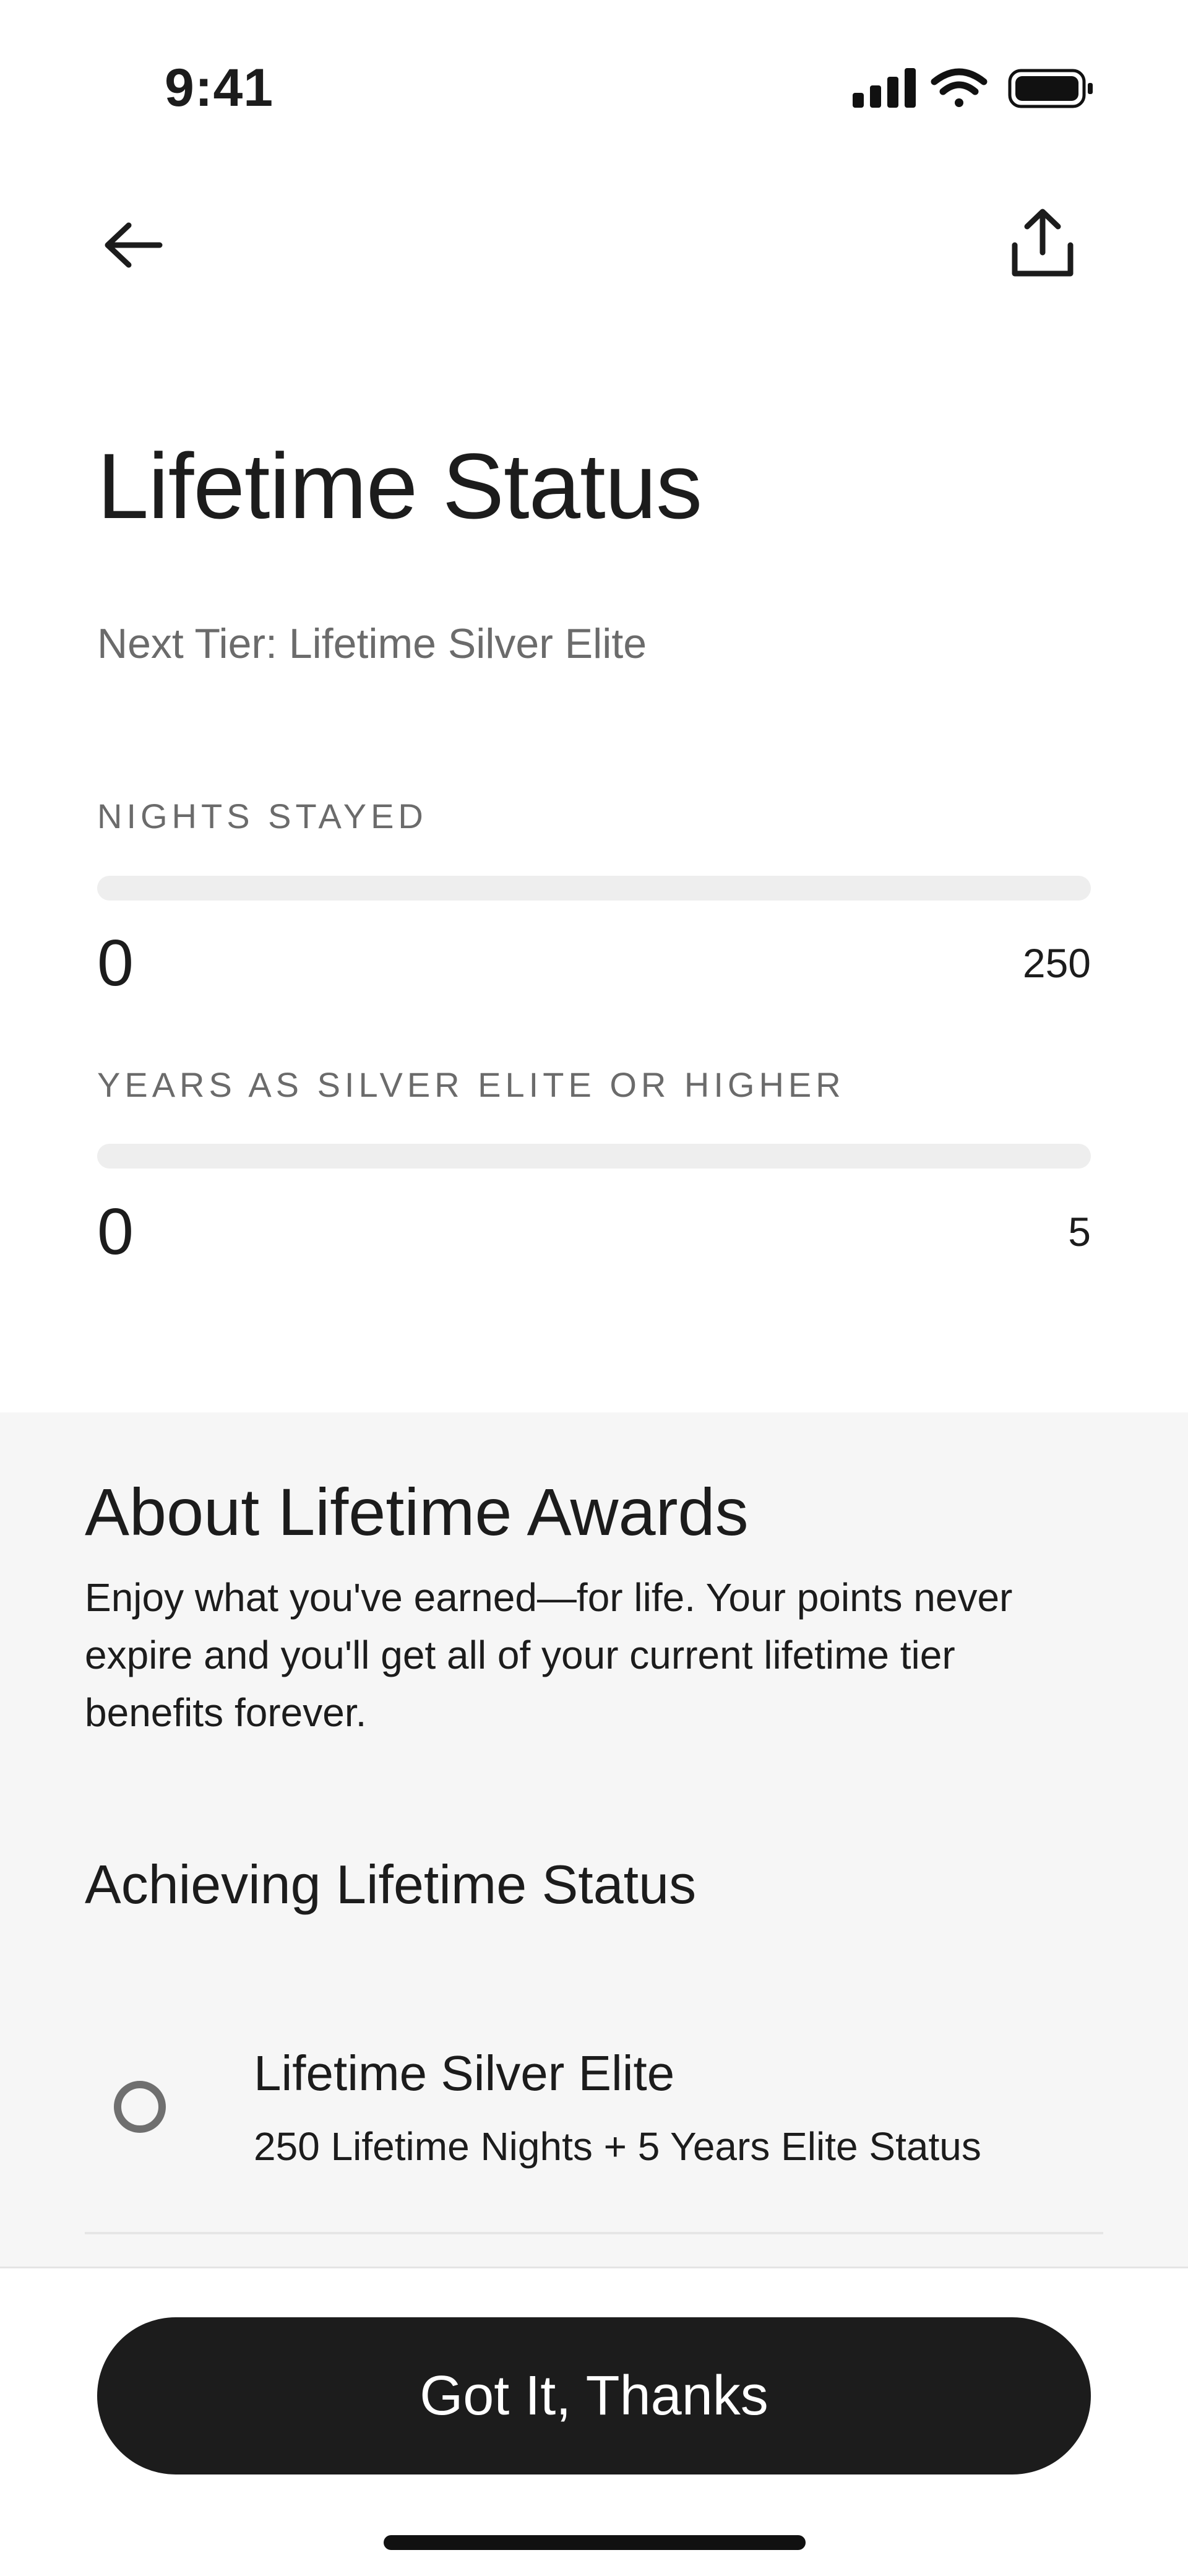  I want to click on years-progress-bar, so click(594, 1156).